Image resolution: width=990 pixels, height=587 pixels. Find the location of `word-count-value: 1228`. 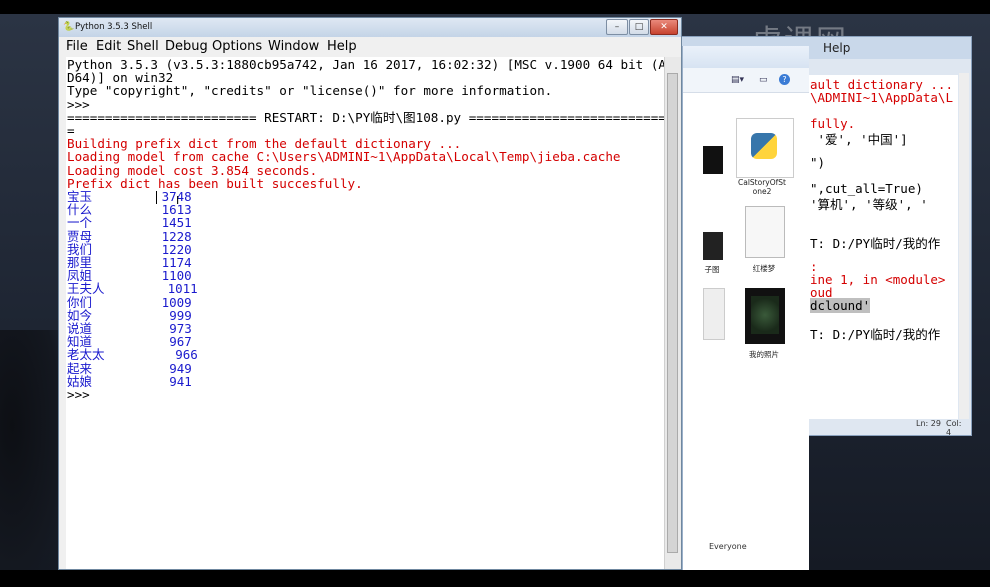

word-count-value: 1228 is located at coordinates (176, 236).